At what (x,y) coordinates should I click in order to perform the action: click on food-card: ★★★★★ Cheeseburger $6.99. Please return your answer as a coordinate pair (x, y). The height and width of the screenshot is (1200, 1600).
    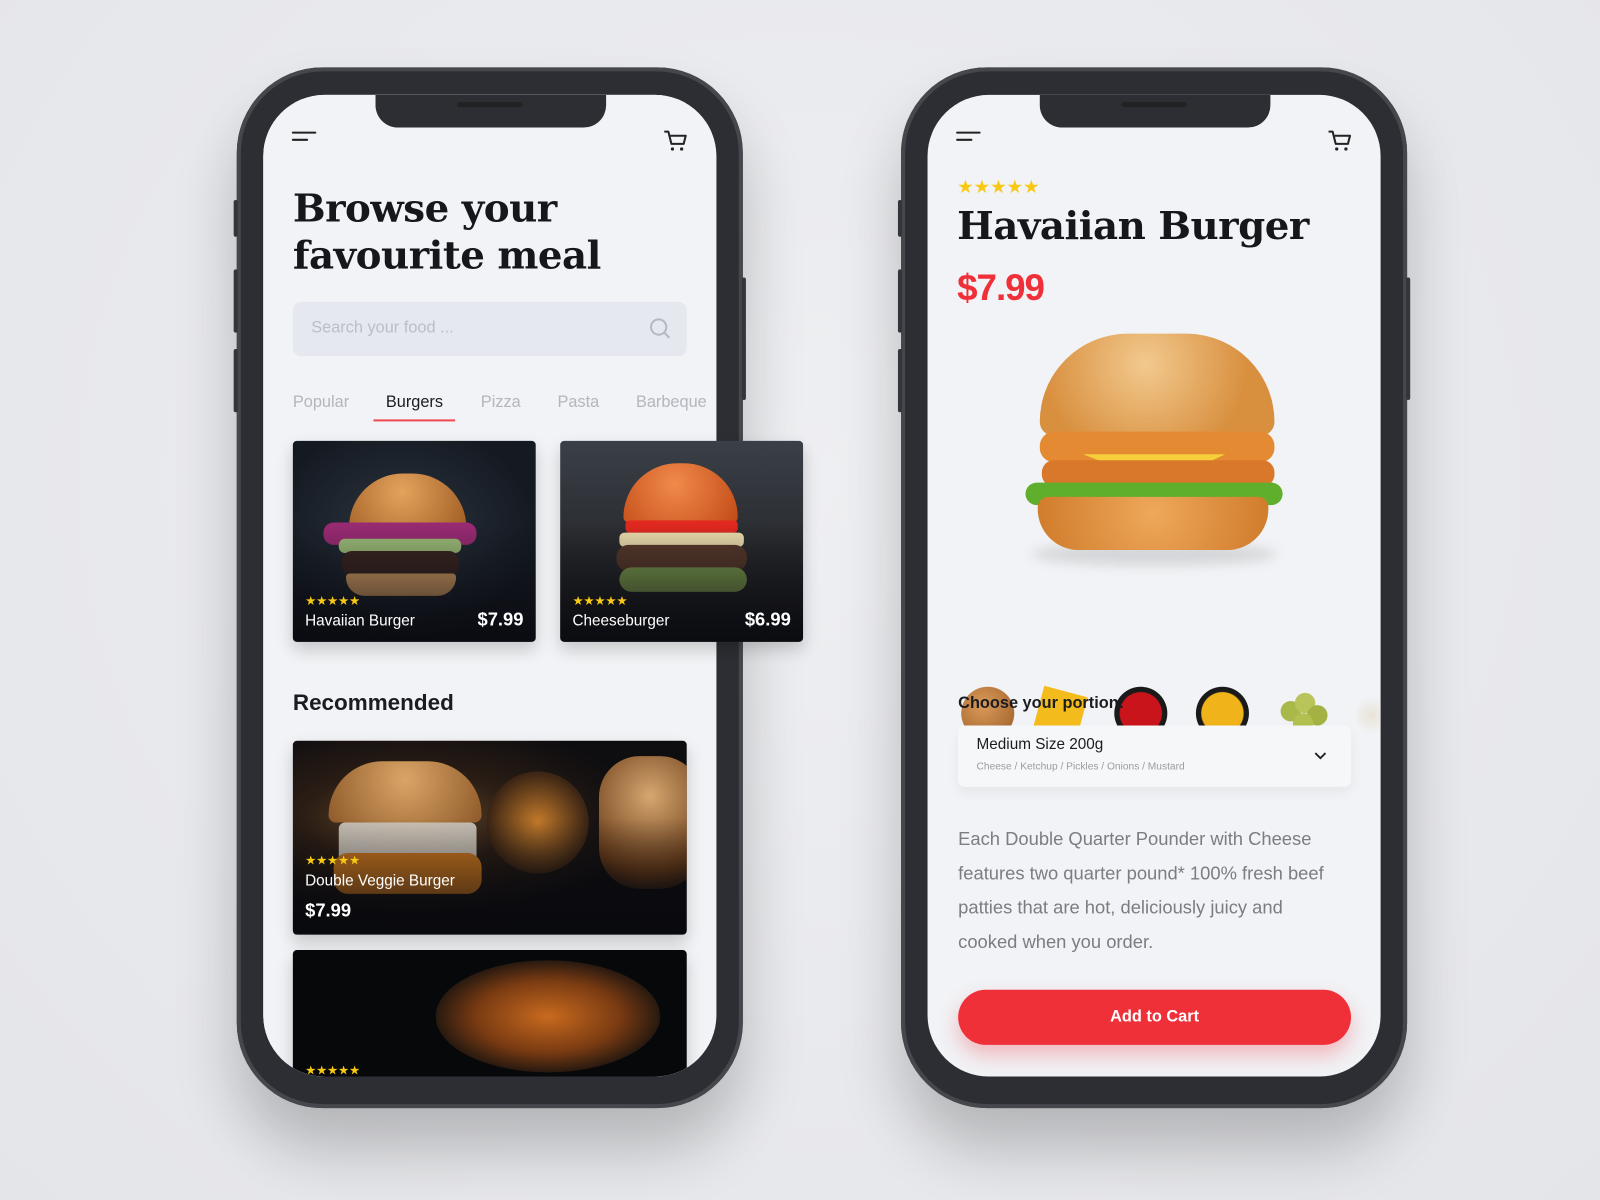
    Looking at the image, I should click on (682, 541).